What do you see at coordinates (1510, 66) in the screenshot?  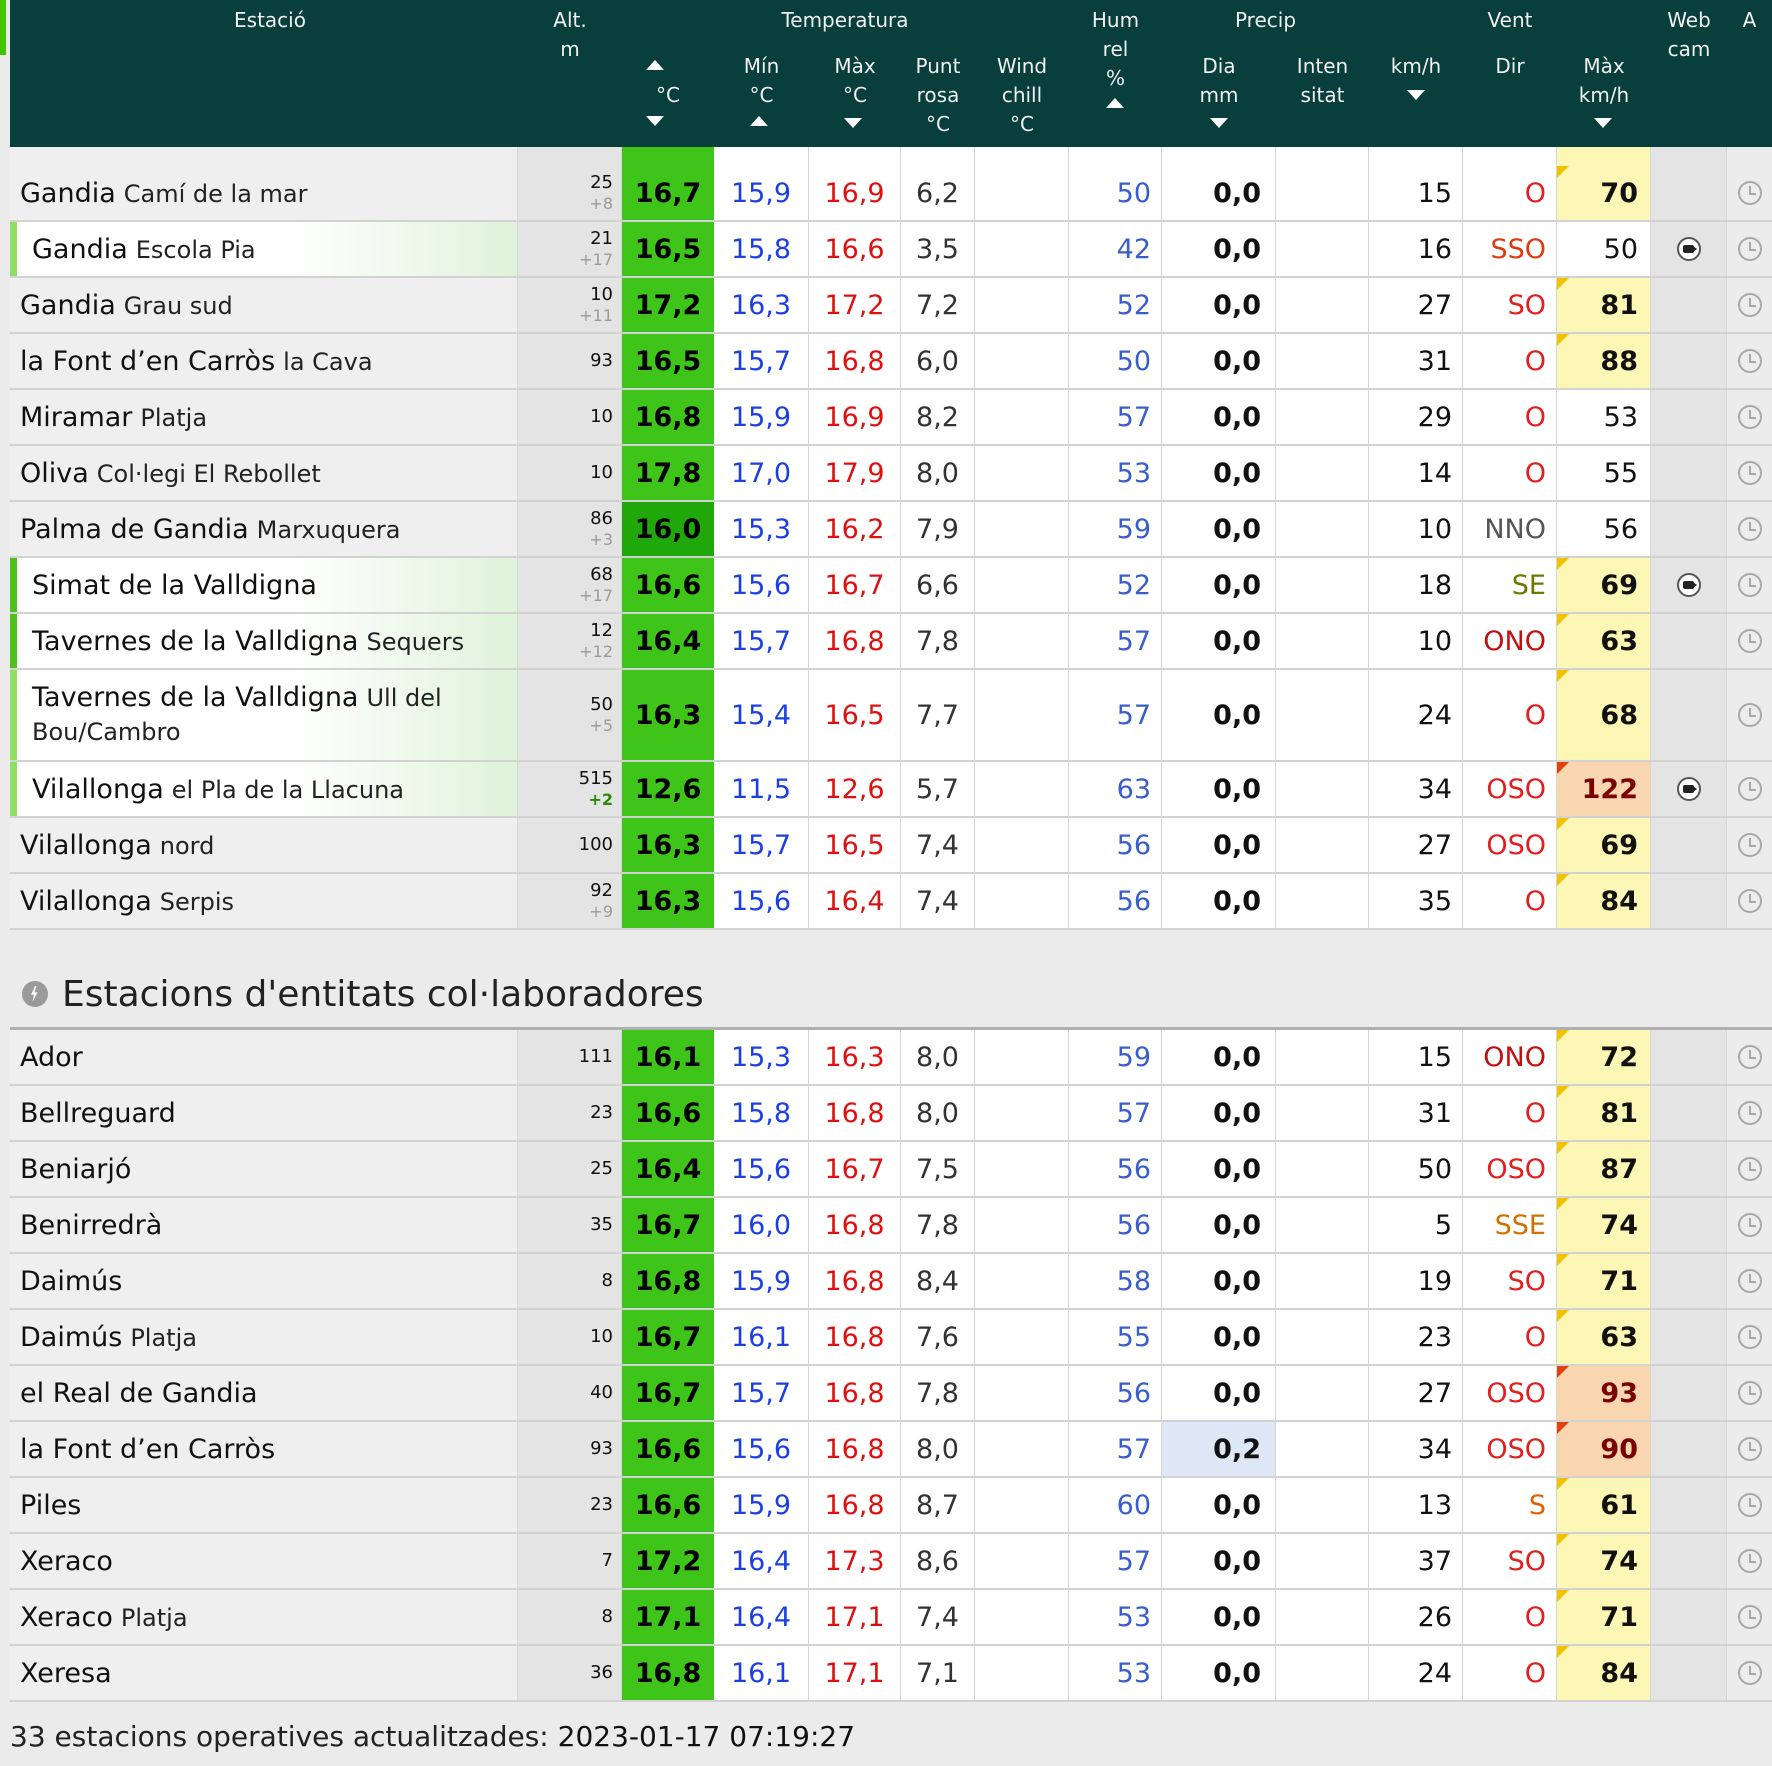 I see `col-wind-dir: Dir` at bounding box center [1510, 66].